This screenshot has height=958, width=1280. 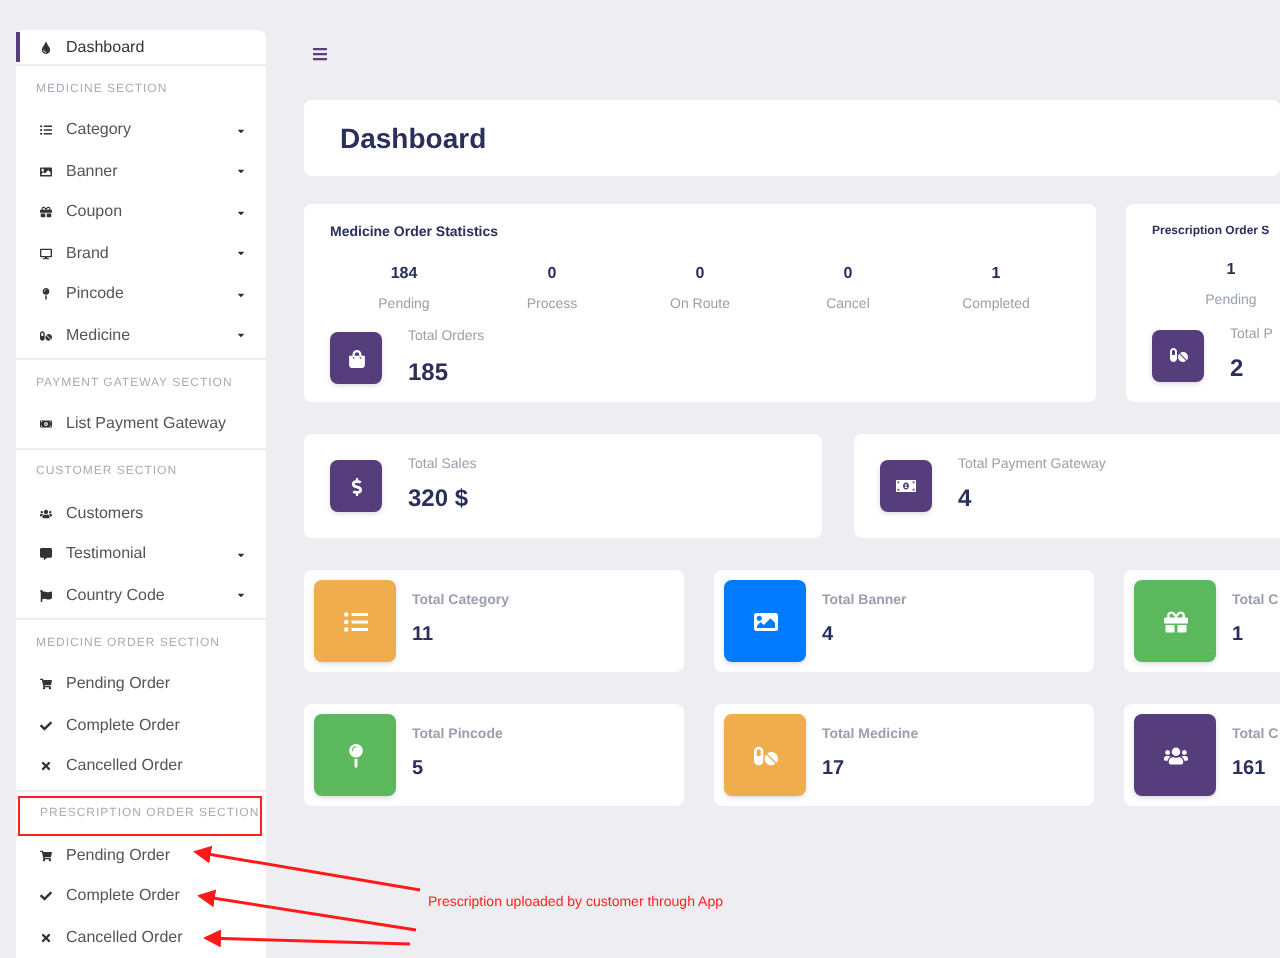 What do you see at coordinates (141, 595) in the screenshot?
I see `sidebar-item: Country Code` at bounding box center [141, 595].